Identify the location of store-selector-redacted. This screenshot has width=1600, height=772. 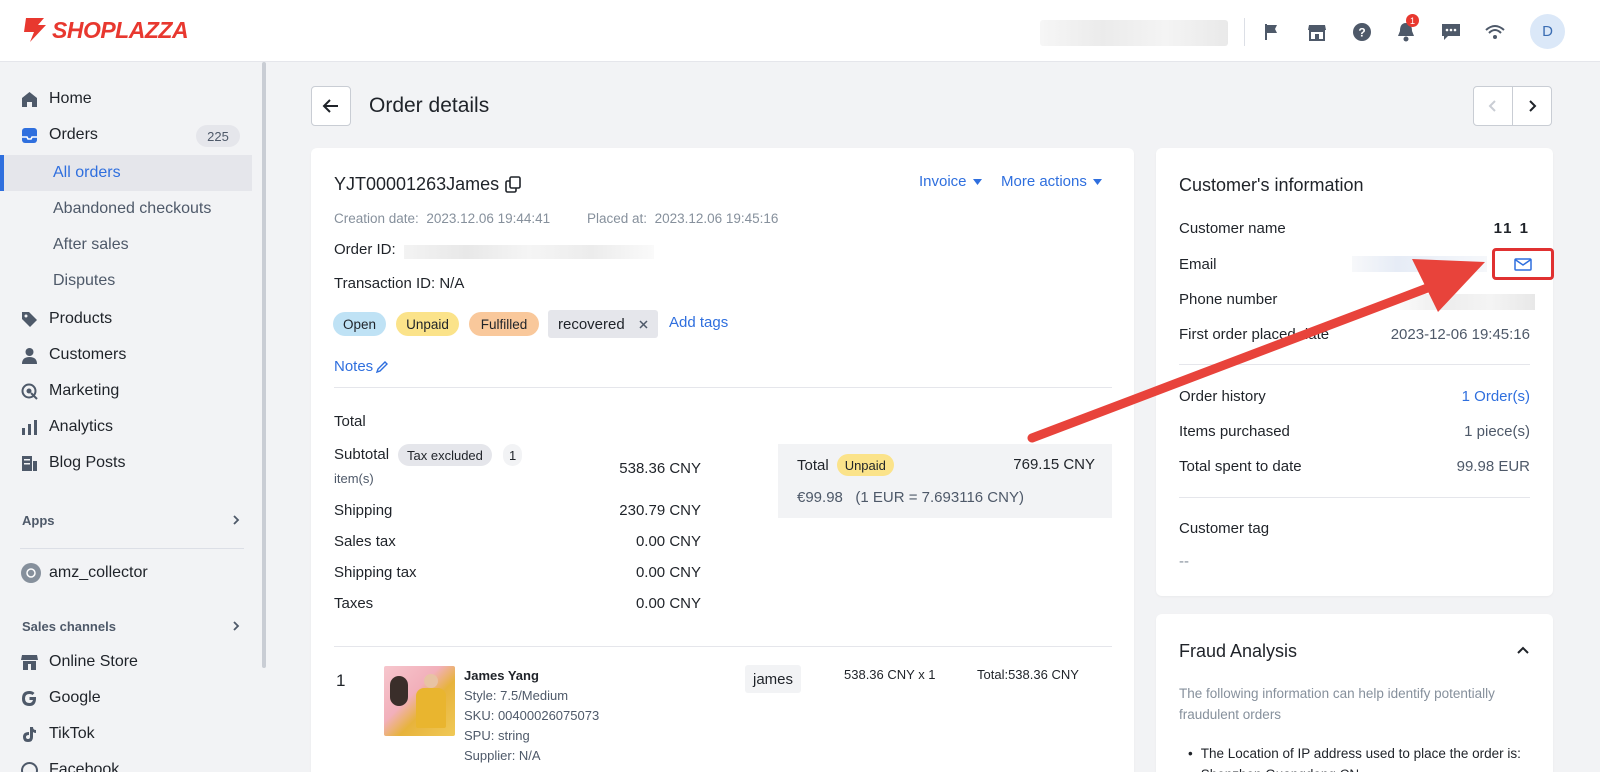
(1134, 33).